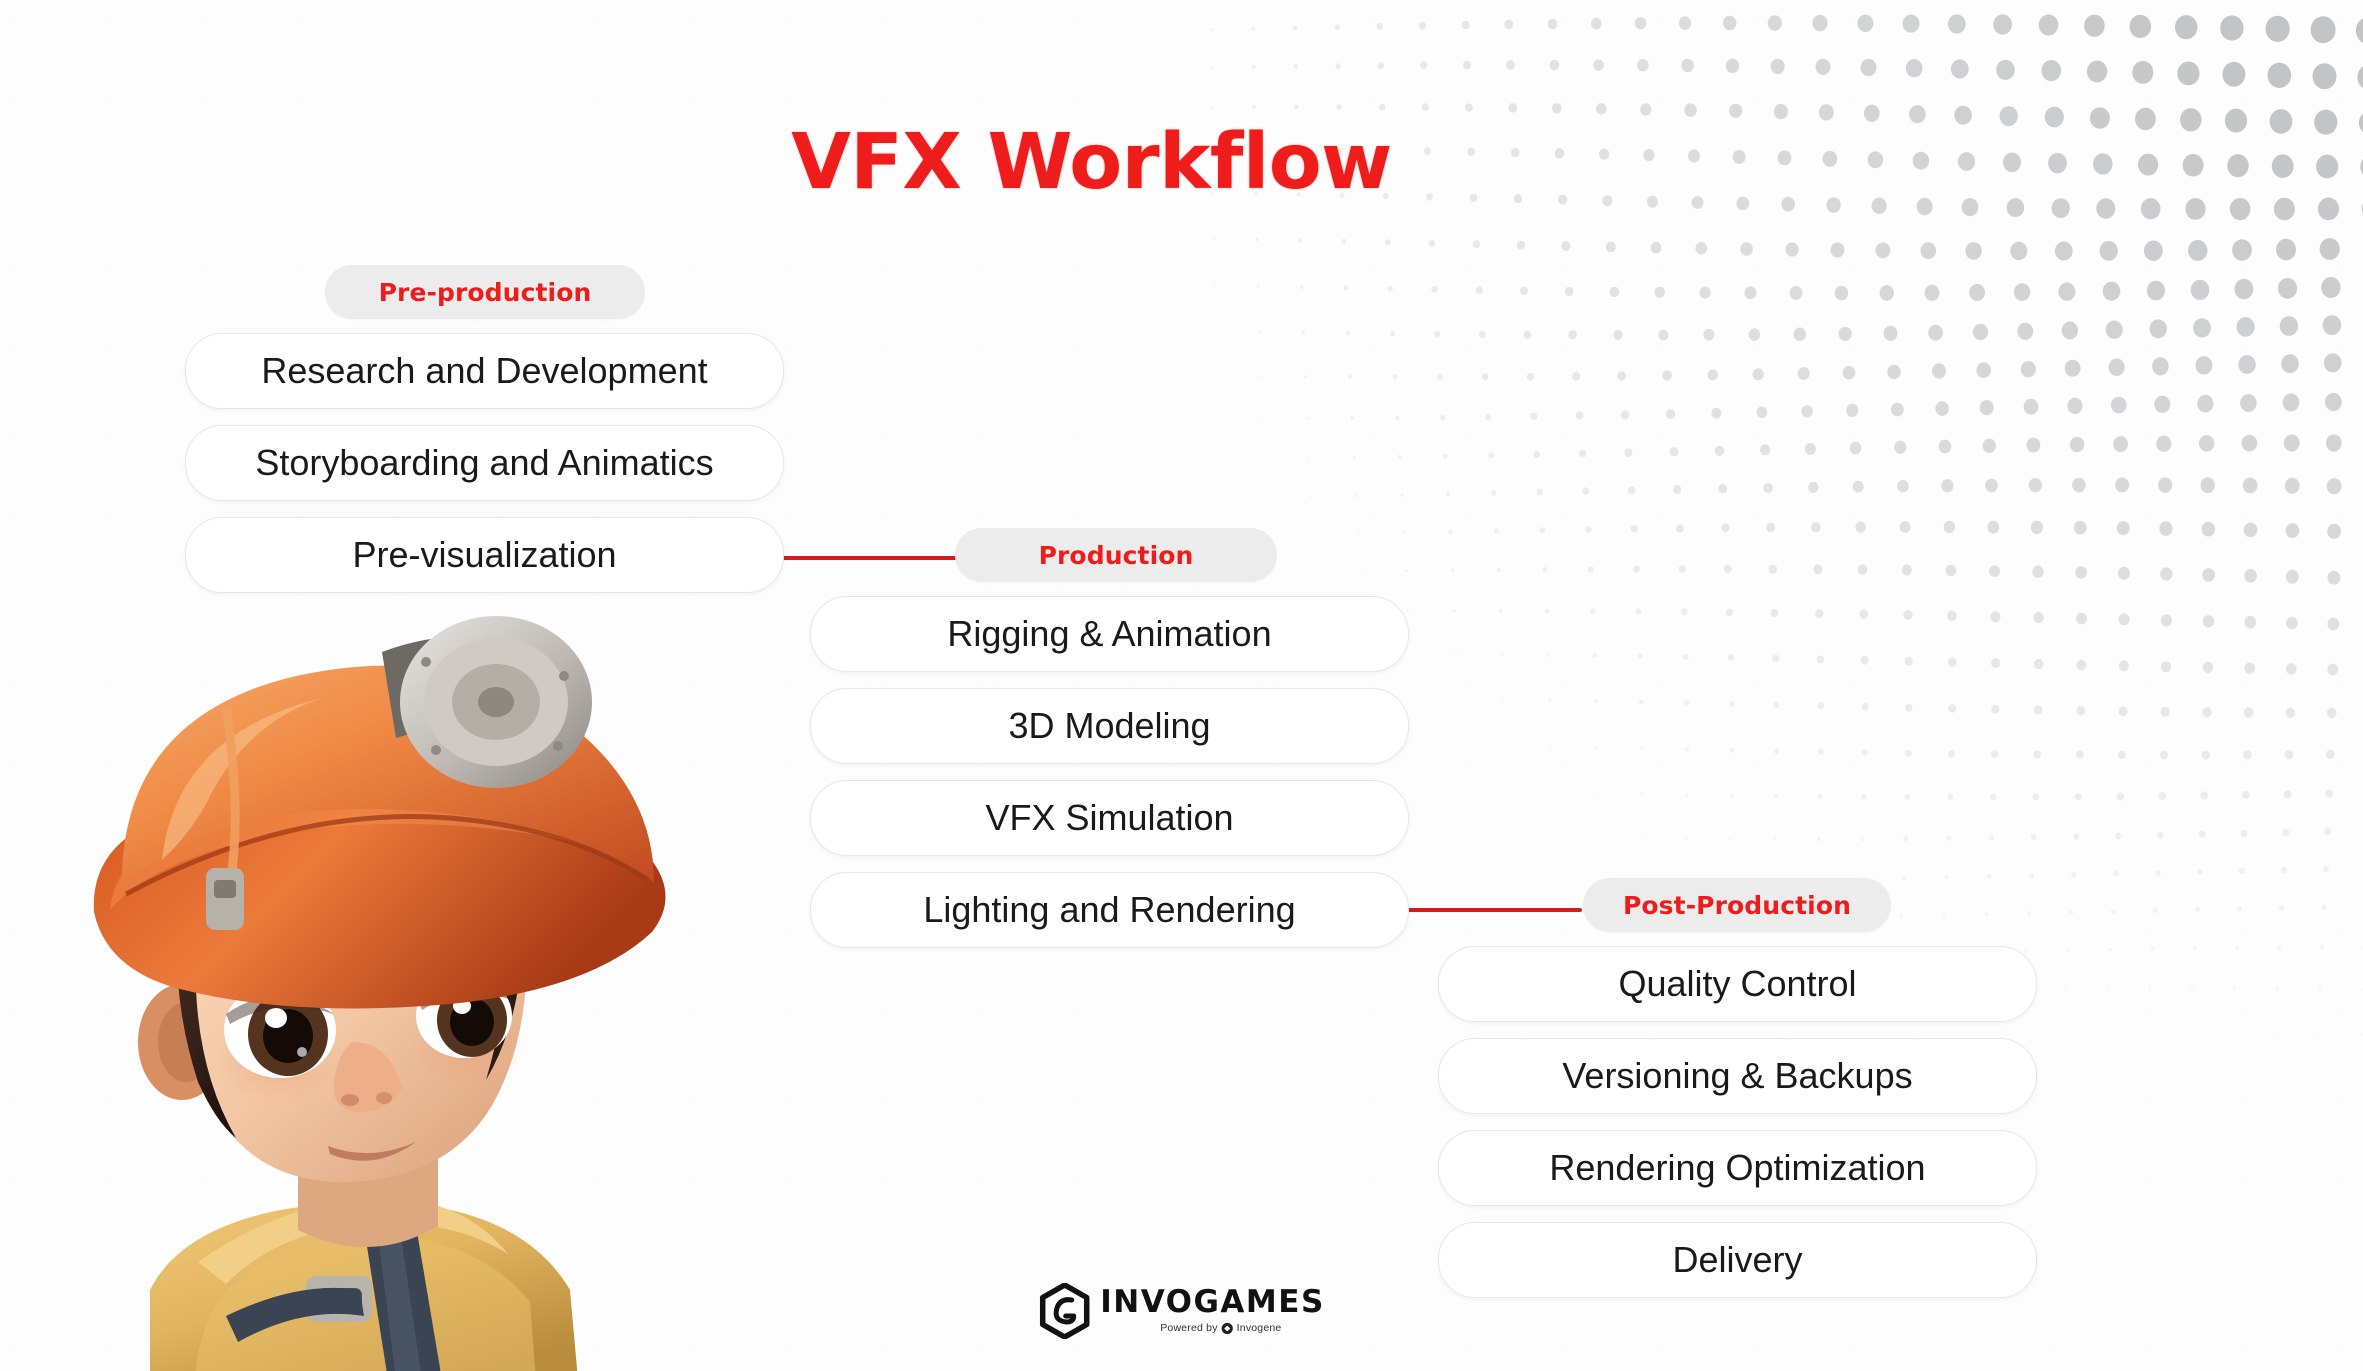 The image size is (2363, 1371). What do you see at coordinates (484, 555) in the screenshot?
I see `step-pill: Pre-visualization` at bounding box center [484, 555].